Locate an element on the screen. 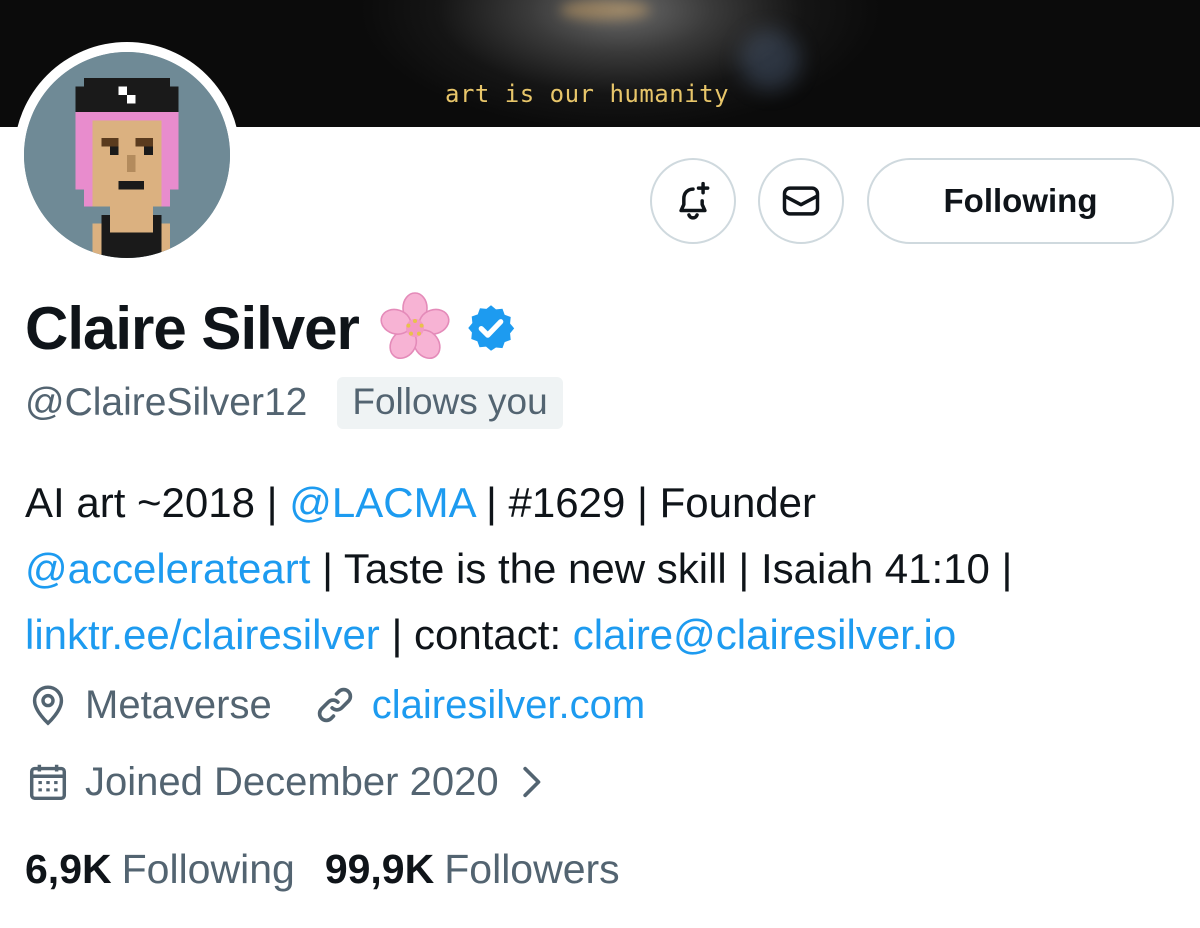 This screenshot has width=1200, height=928. profile-name: Claire Silver is located at coordinates (192, 328).